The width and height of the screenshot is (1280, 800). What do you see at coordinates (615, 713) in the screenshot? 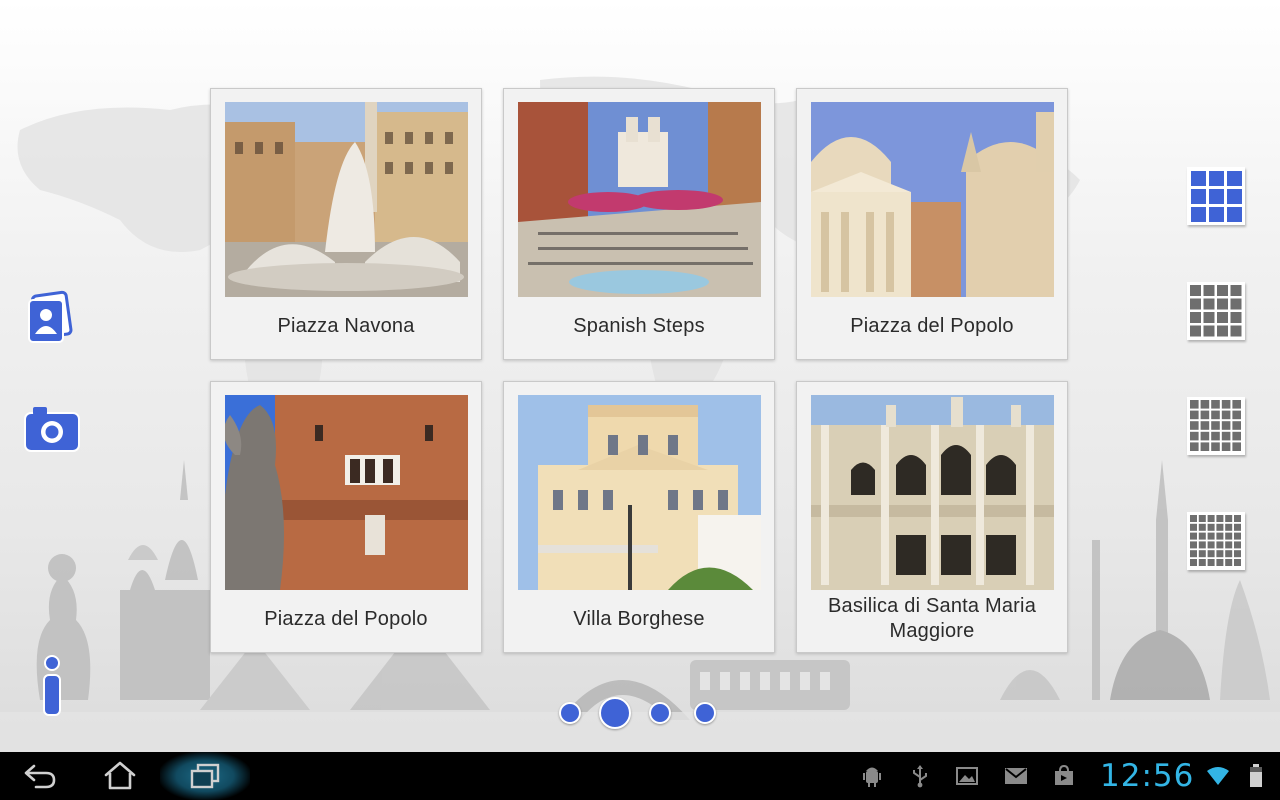
I see `page-dot-2-current` at bounding box center [615, 713].